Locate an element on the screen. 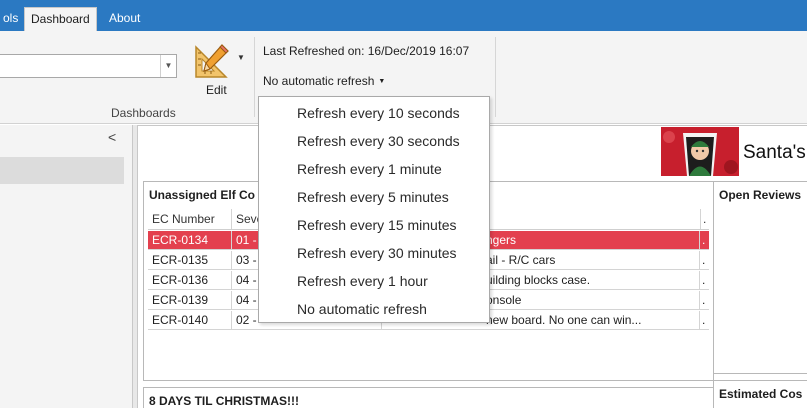 The height and width of the screenshot is (408, 807). ribbon-group-label: Dashboards is located at coordinates (143, 113).